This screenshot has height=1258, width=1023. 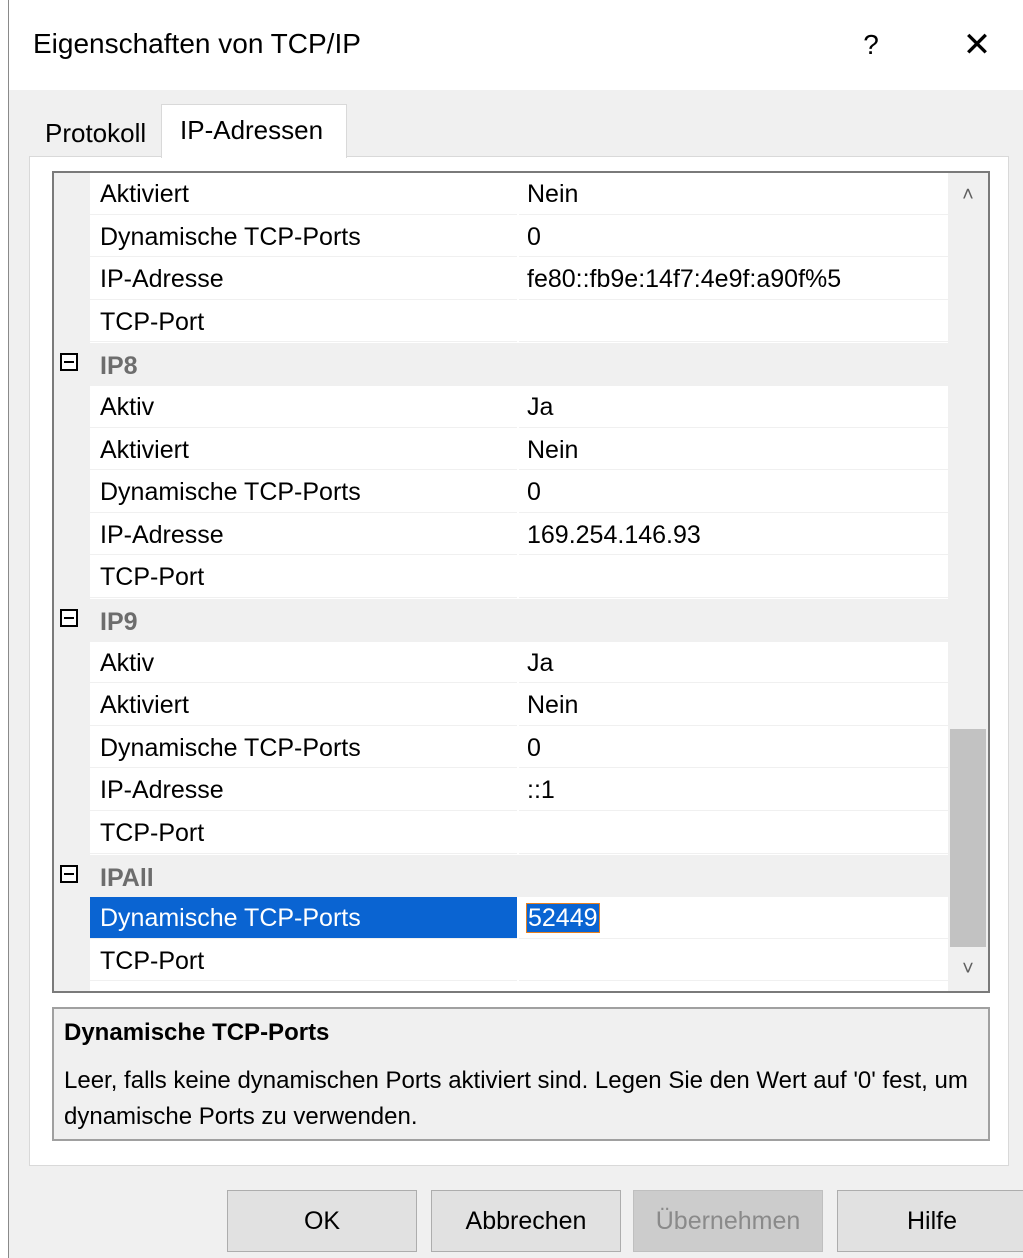 I want to click on close-icon: ✕, so click(x=977, y=45).